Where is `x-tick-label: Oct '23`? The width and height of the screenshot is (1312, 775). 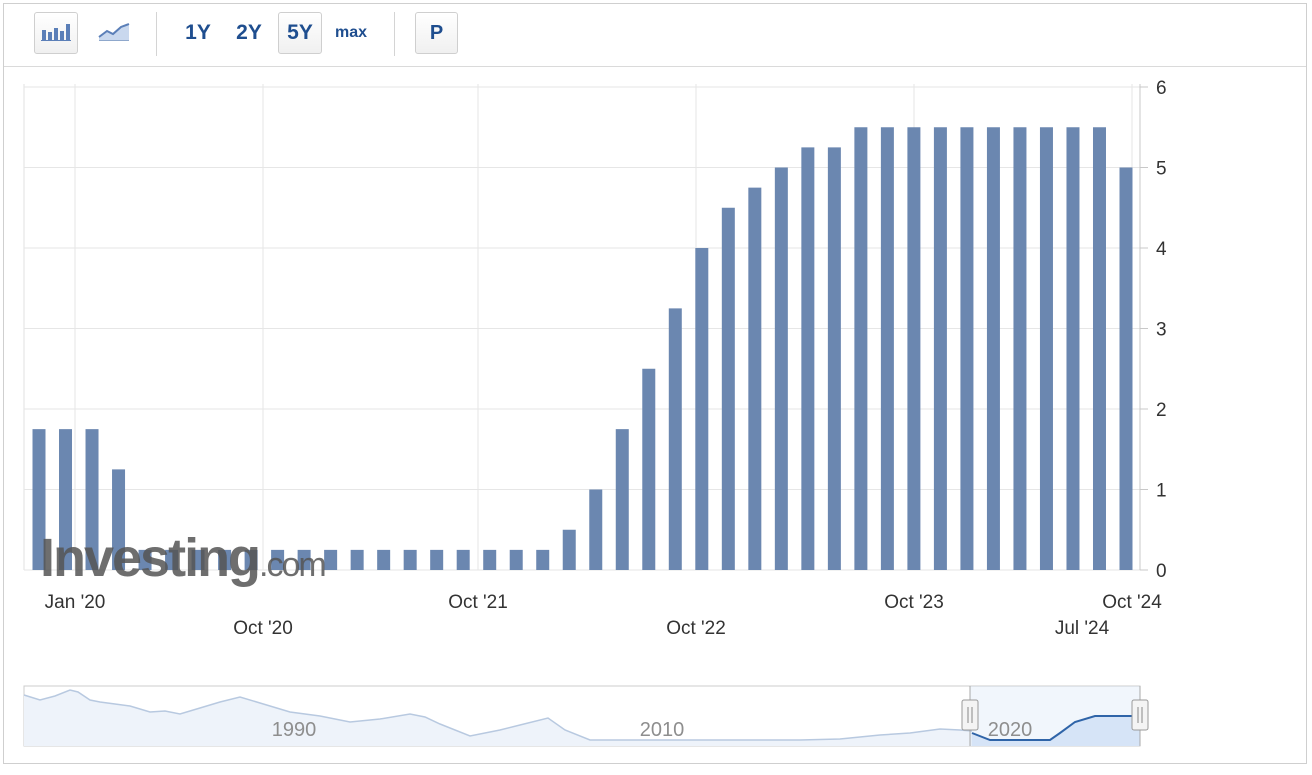 x-tick-label: Oct '23 is located at coordinates (914, 602).